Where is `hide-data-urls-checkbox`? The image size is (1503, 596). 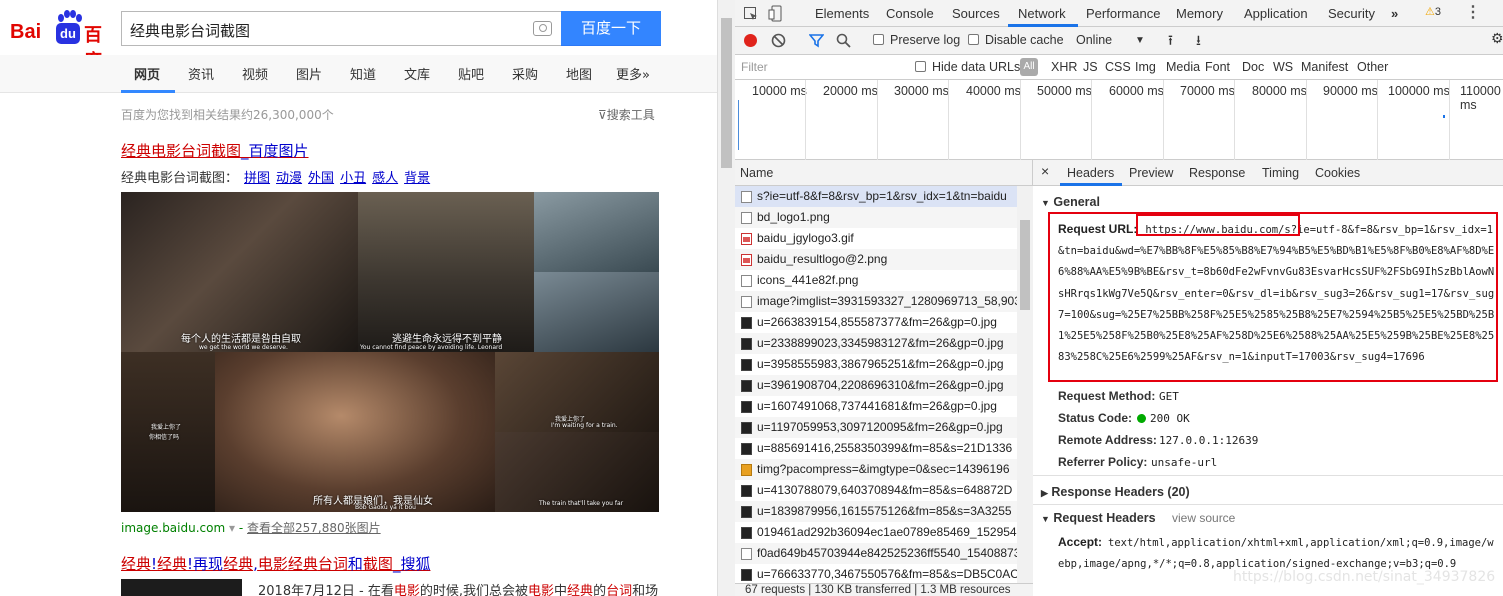 hide-data-urls-checkbox is located at coordinates (920, 66).